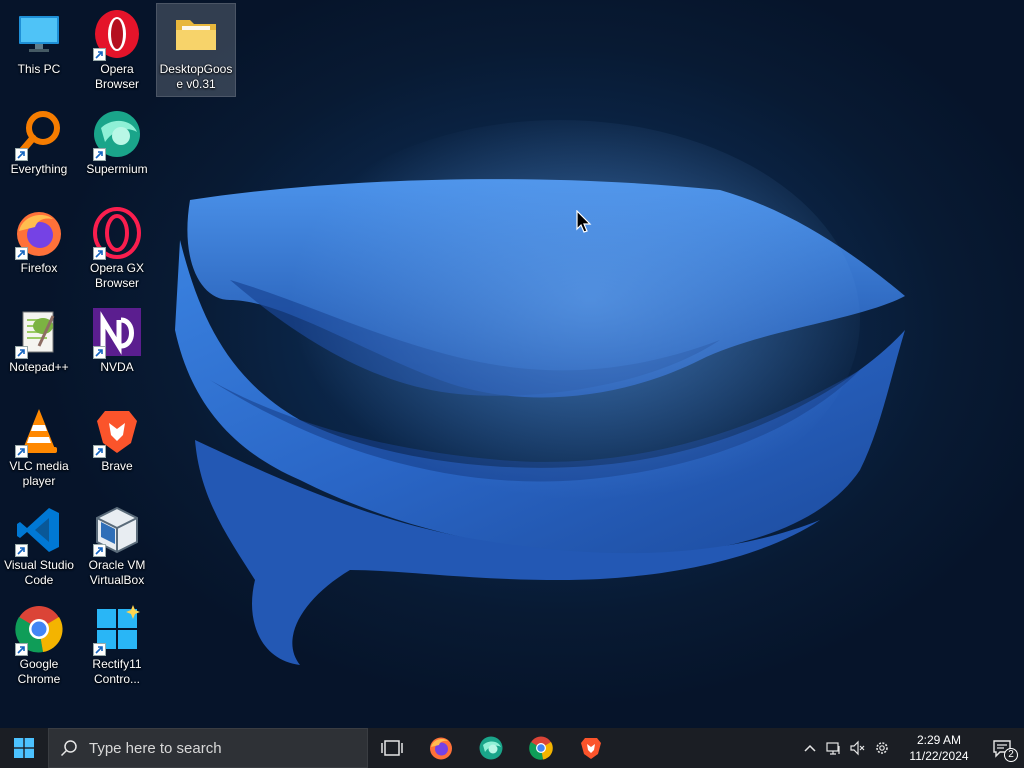 The height and width of the screenshot is (768, 1024). I want to click on start-button, so click(24, 748).